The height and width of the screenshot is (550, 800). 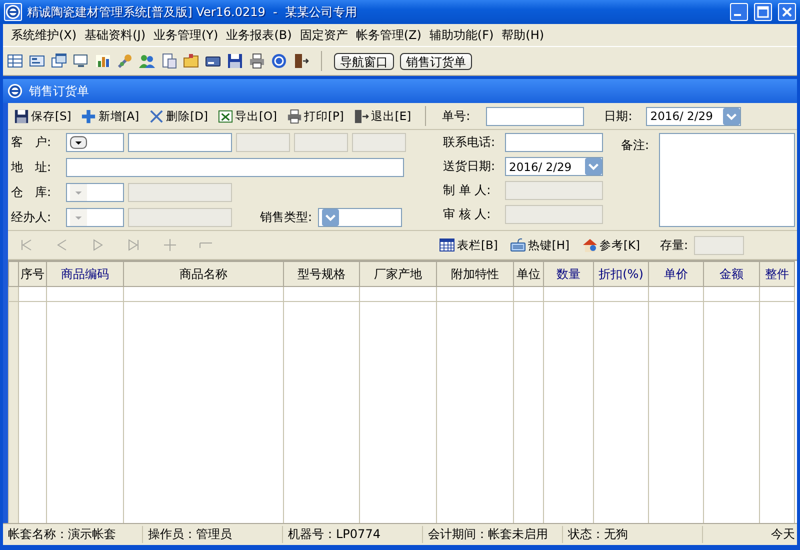 What do you see at coordinates (32, 274) in the screenshot?
I see `column-header: 序号` at bounding box center [32, 274].